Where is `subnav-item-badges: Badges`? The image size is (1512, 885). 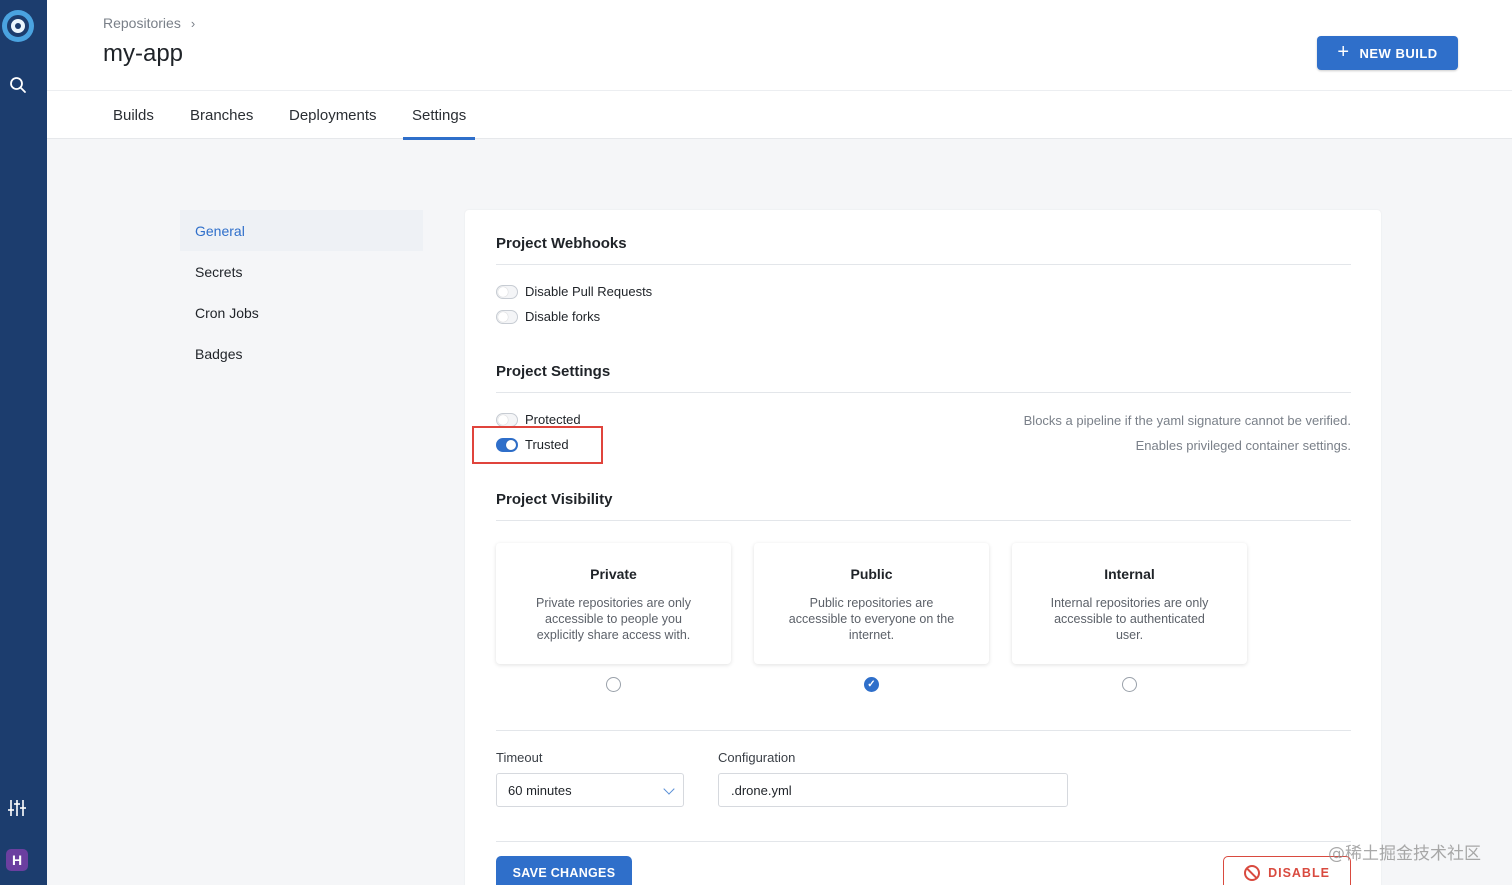
subnav-item-badges: Badges is located at coordinates (301, 353).